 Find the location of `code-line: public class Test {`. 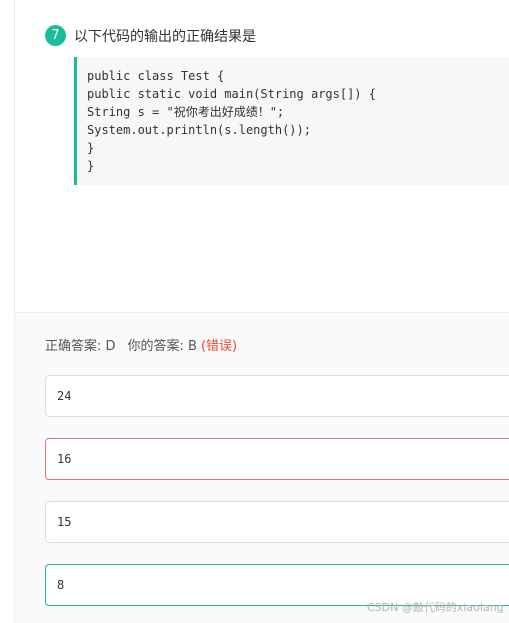

code-line: public class Test { is located at coordinates (156, 76).